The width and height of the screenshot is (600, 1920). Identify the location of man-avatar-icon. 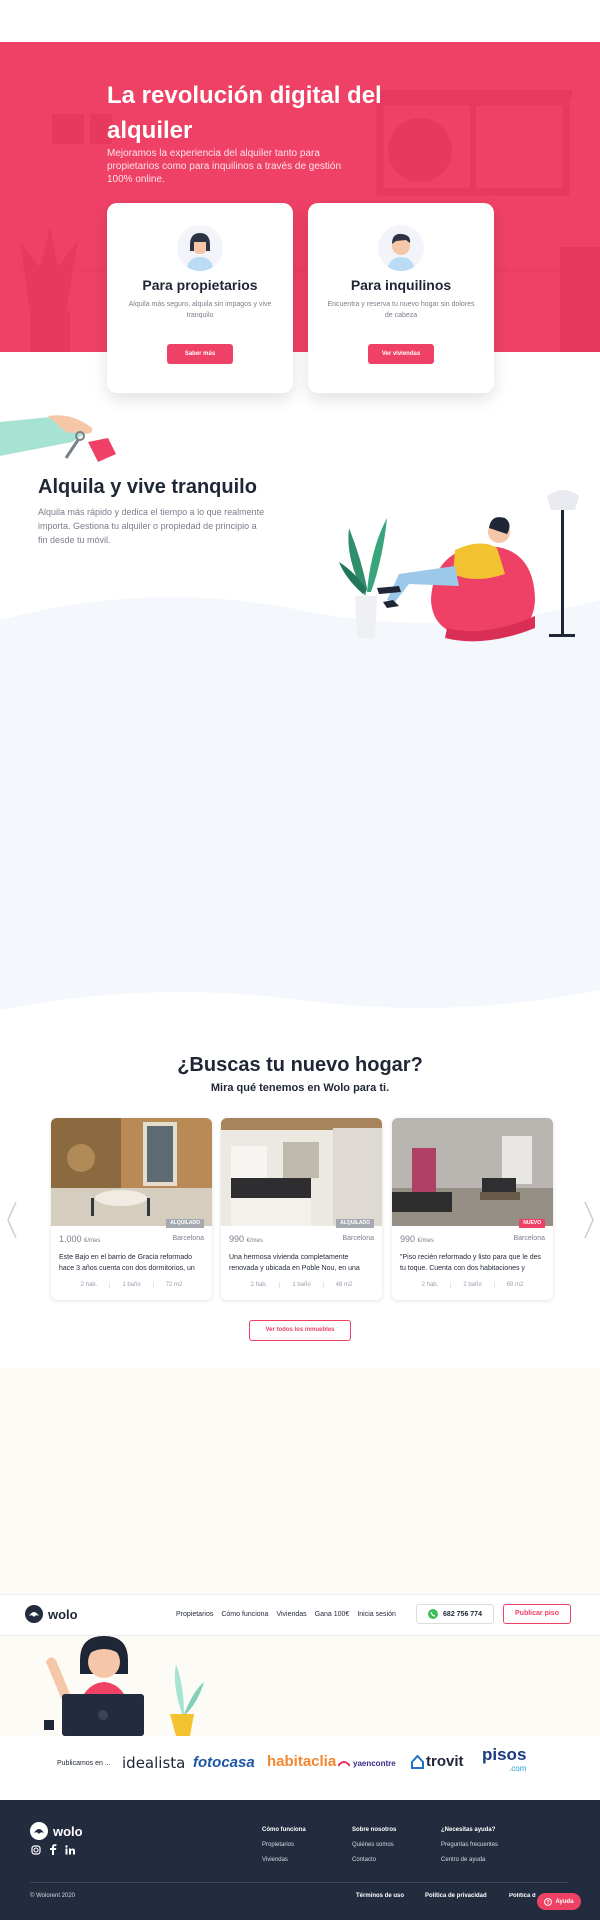
(401, 248).